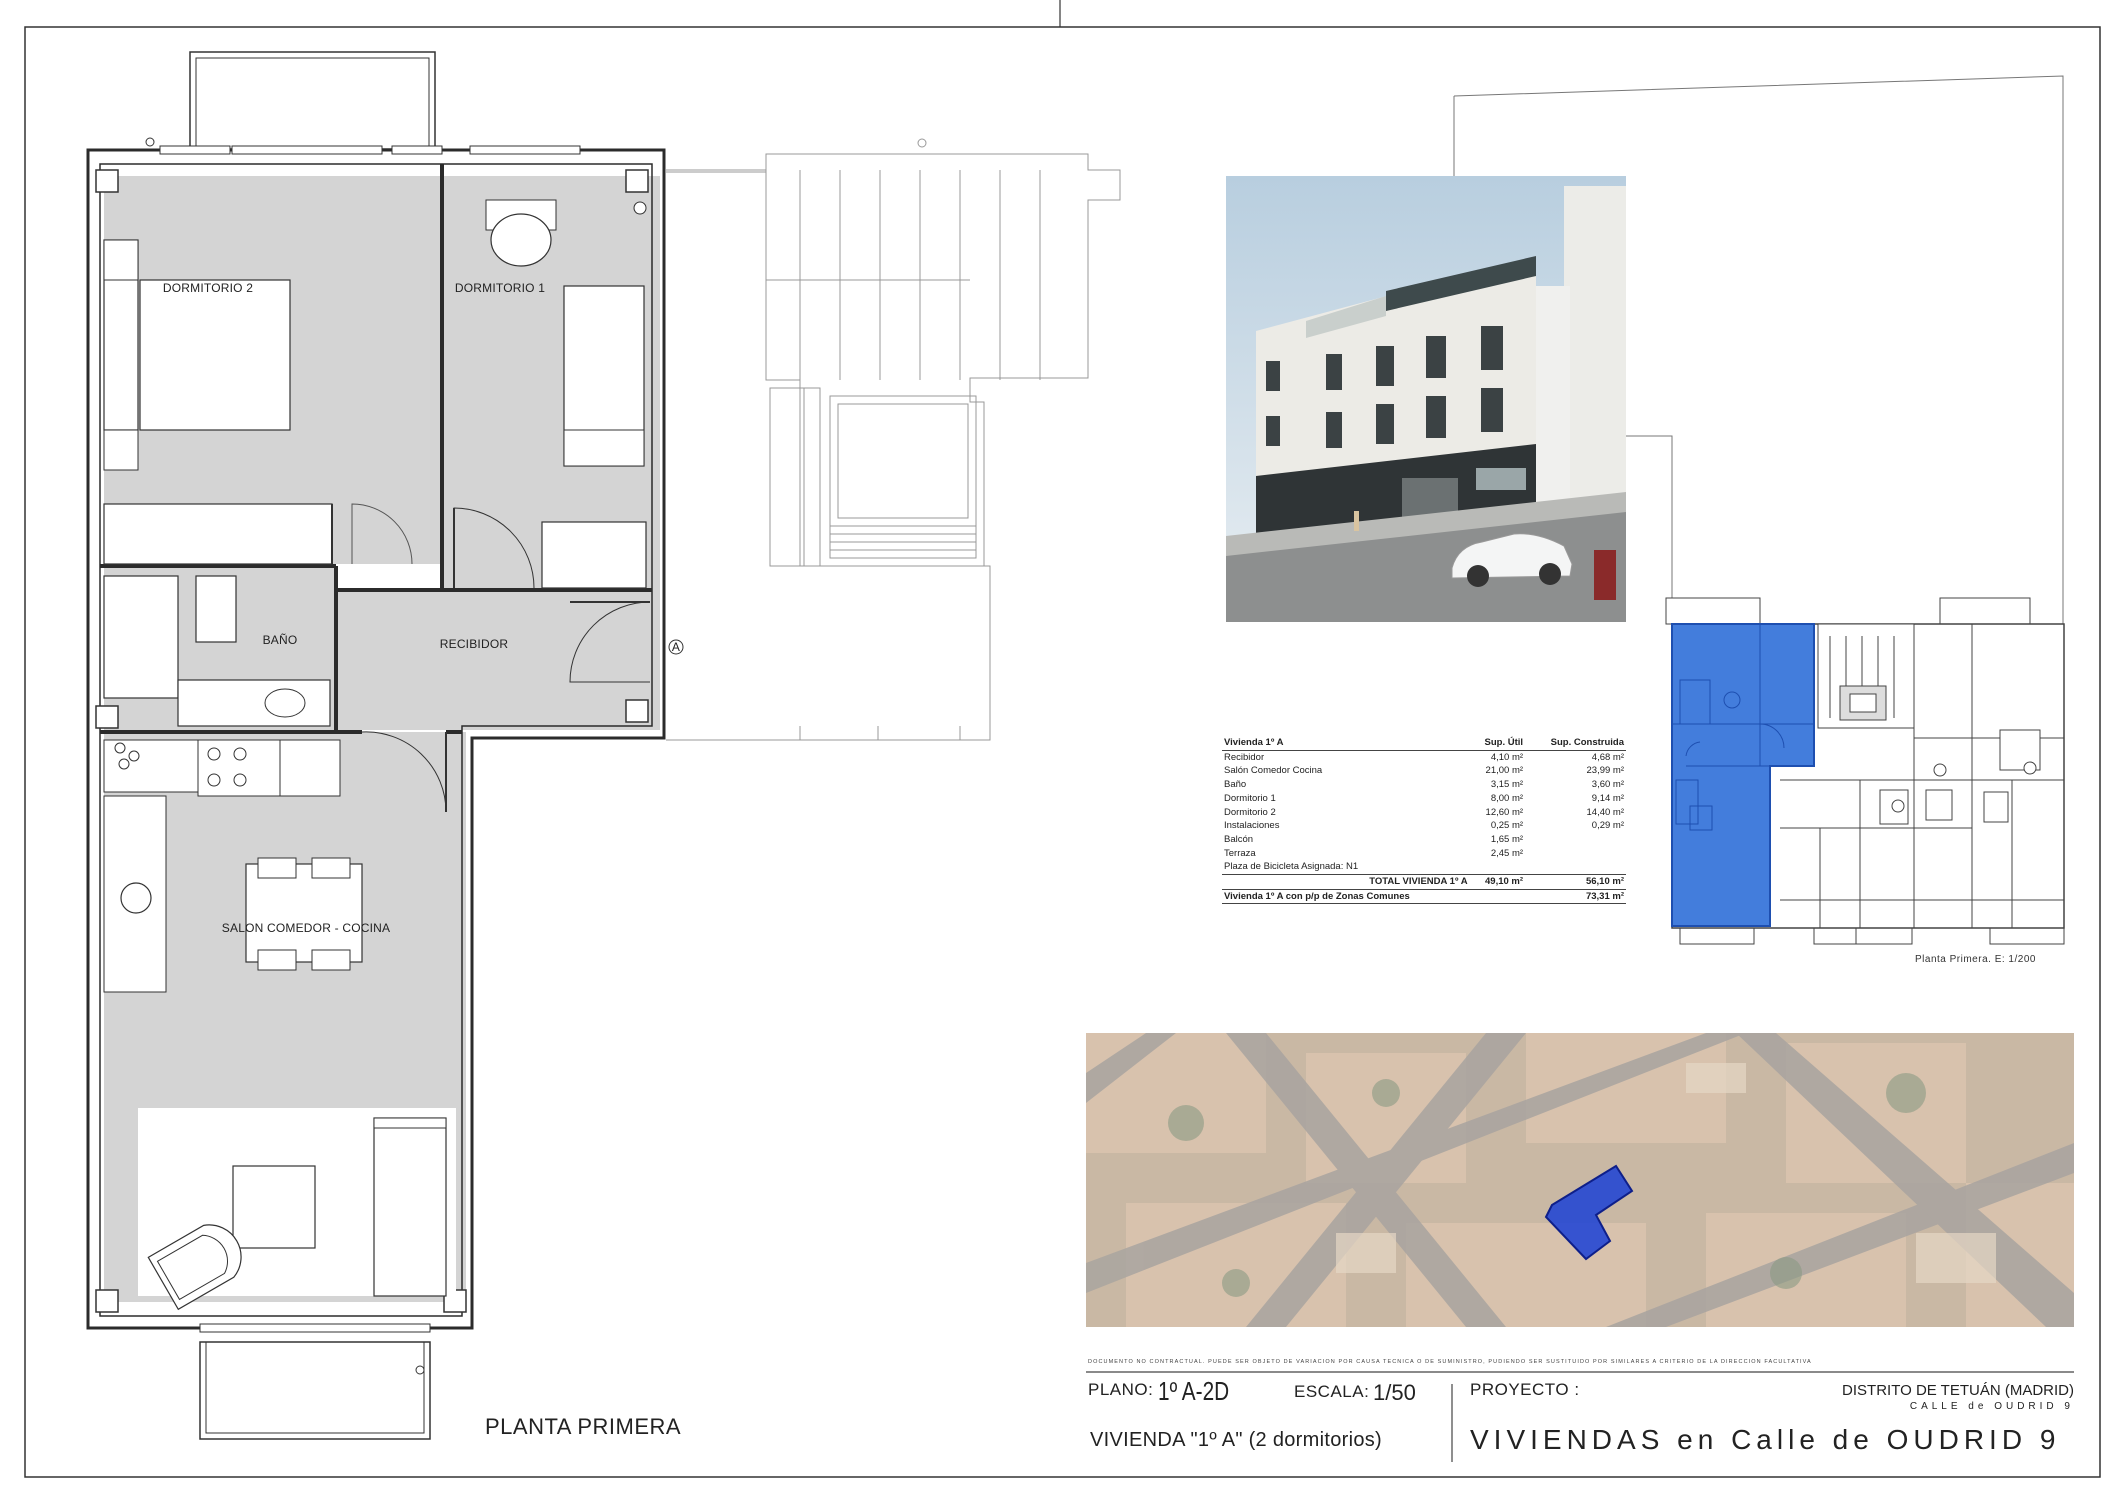 The height and width of the screenshot is (1500, 2123). Describe the element at coordinates (1332, 1391) in the screenshot. I see `escala-label: ESCALA:` at that location.